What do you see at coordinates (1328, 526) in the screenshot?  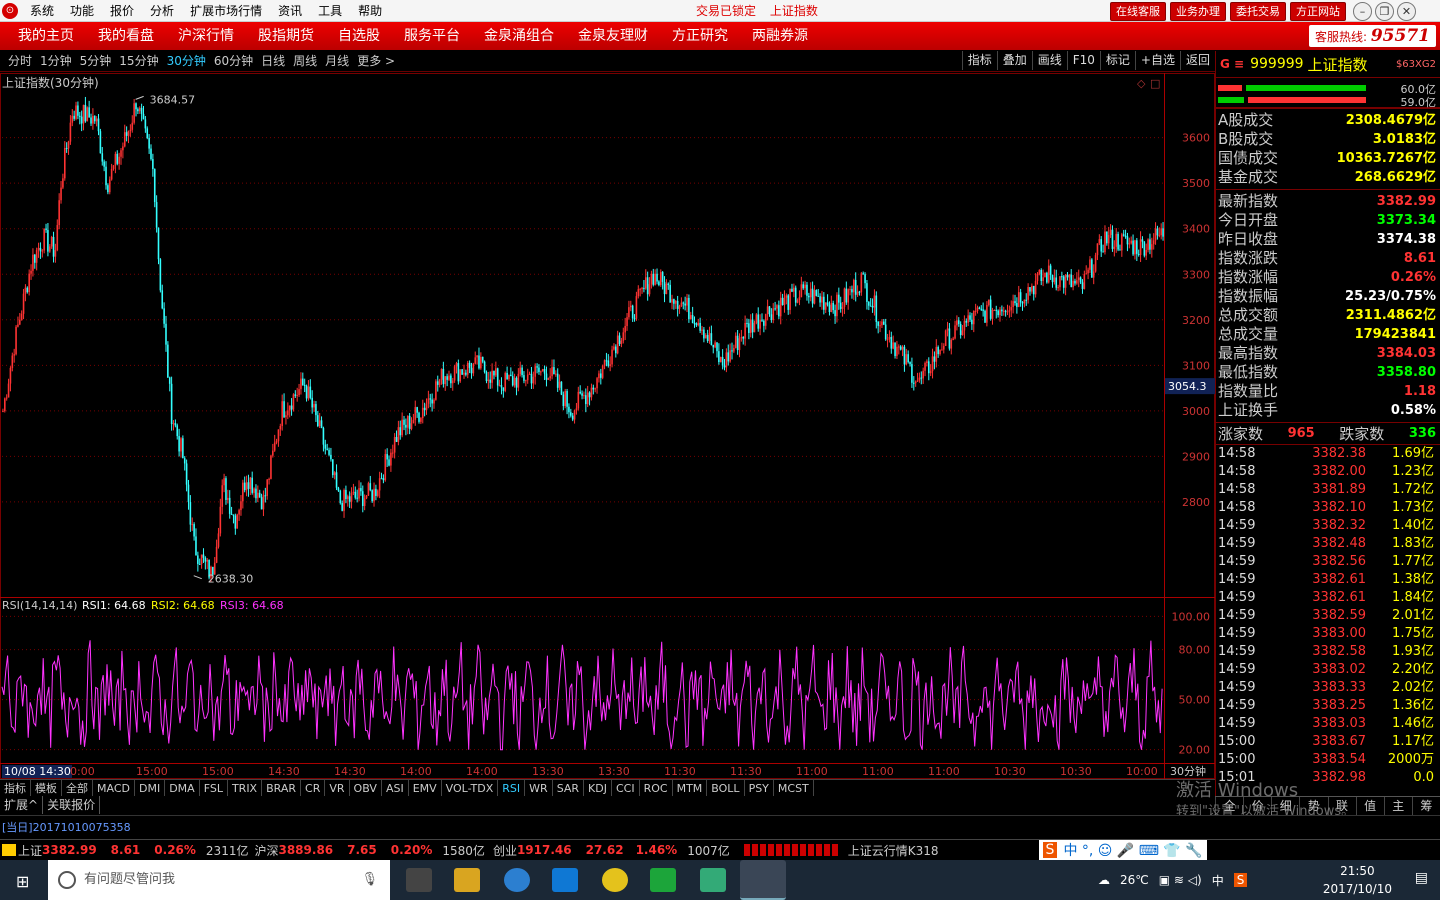 I see `tick-row: 14:59 3382.32 1.40亿` at bounding box center [1328, 526].